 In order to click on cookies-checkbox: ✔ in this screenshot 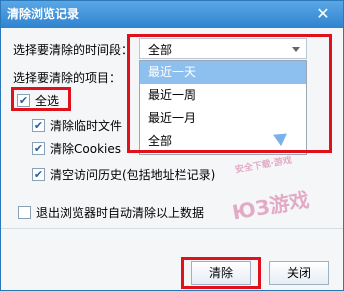, I will do `click(38, 148)`.